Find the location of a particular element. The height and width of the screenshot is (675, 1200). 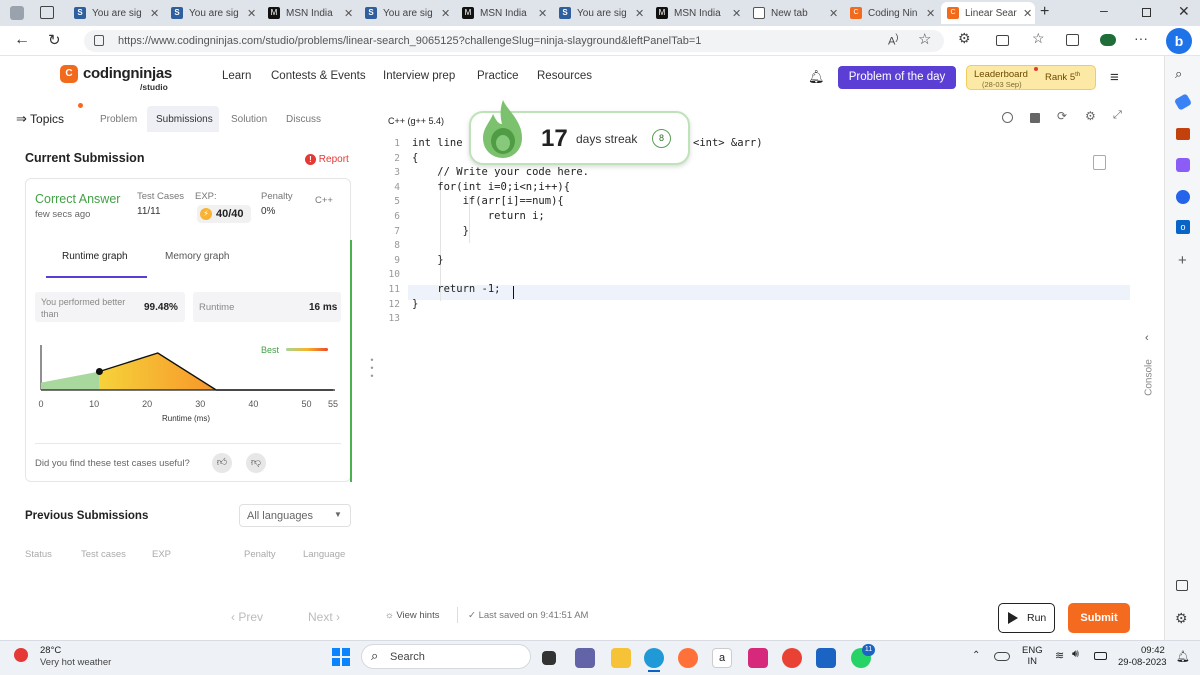

nav-resources: Resources is located at coordinates (564, 76).